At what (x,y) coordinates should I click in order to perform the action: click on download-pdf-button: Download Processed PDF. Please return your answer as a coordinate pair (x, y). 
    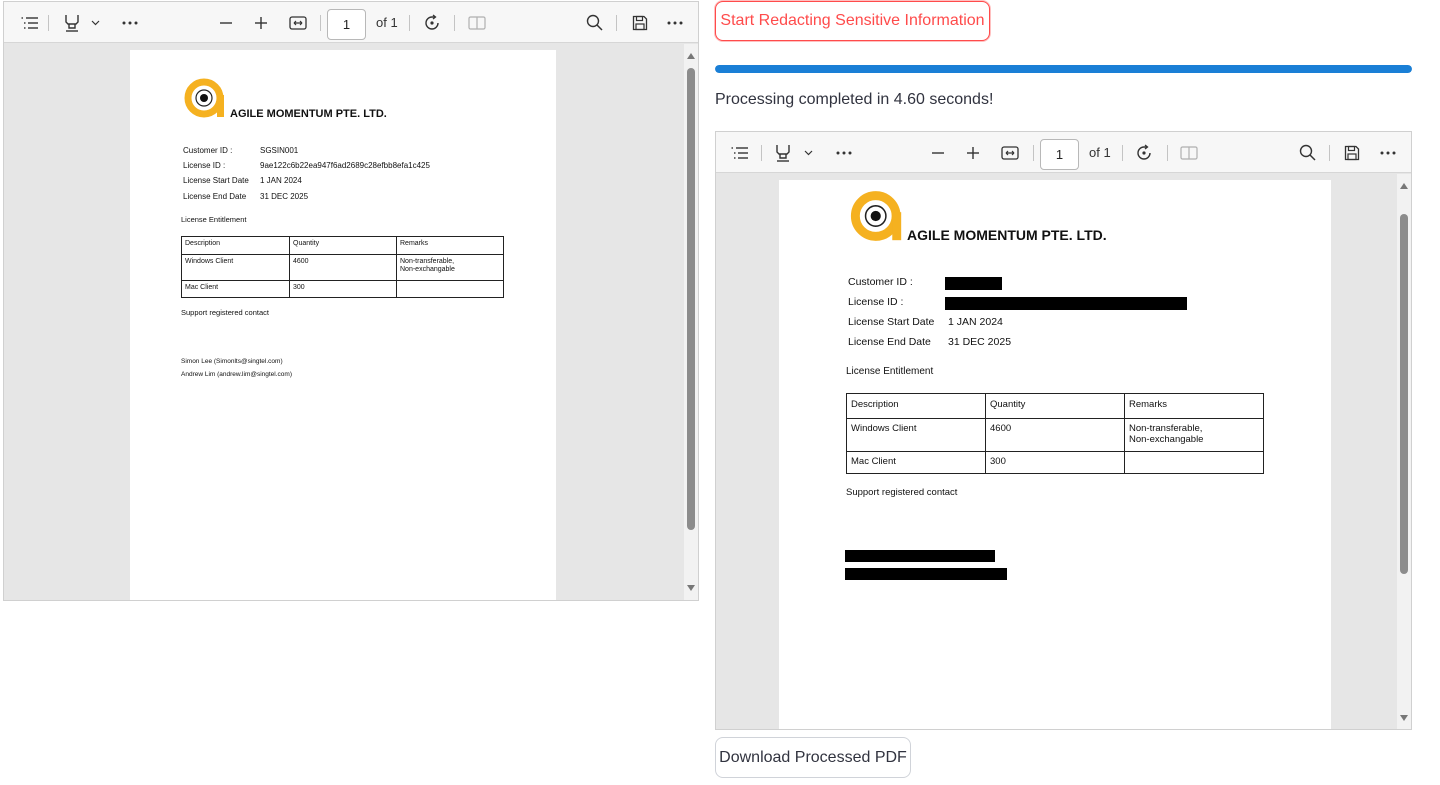
    Looking at the image, I should click on (813, 757).